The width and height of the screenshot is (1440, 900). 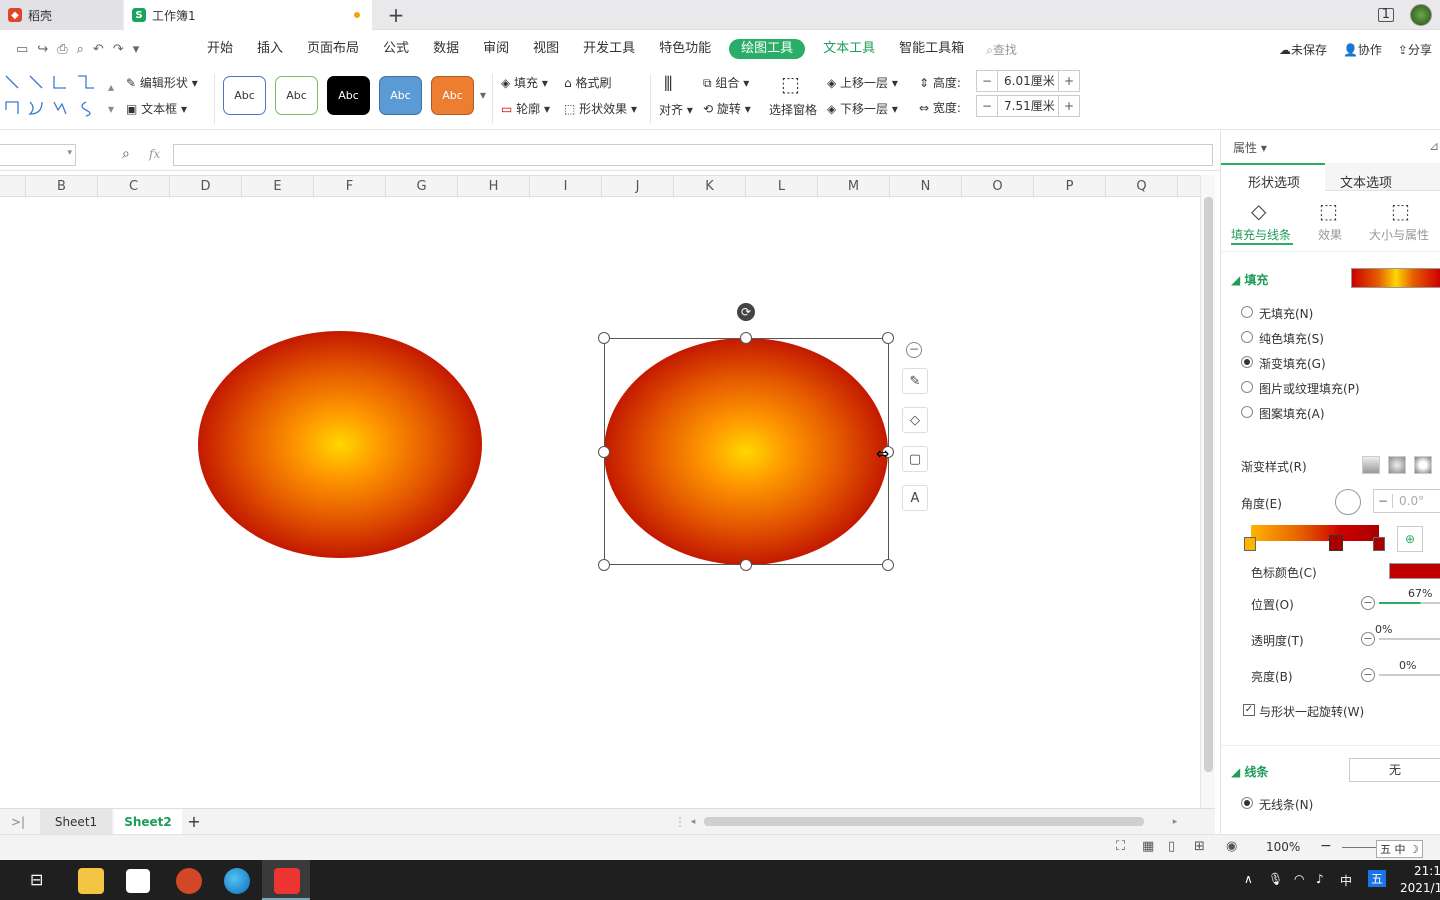 What do you see at coordinates (62, 186) in the screenshot?
I see `column-header: B` at bounding box center [62, 186].